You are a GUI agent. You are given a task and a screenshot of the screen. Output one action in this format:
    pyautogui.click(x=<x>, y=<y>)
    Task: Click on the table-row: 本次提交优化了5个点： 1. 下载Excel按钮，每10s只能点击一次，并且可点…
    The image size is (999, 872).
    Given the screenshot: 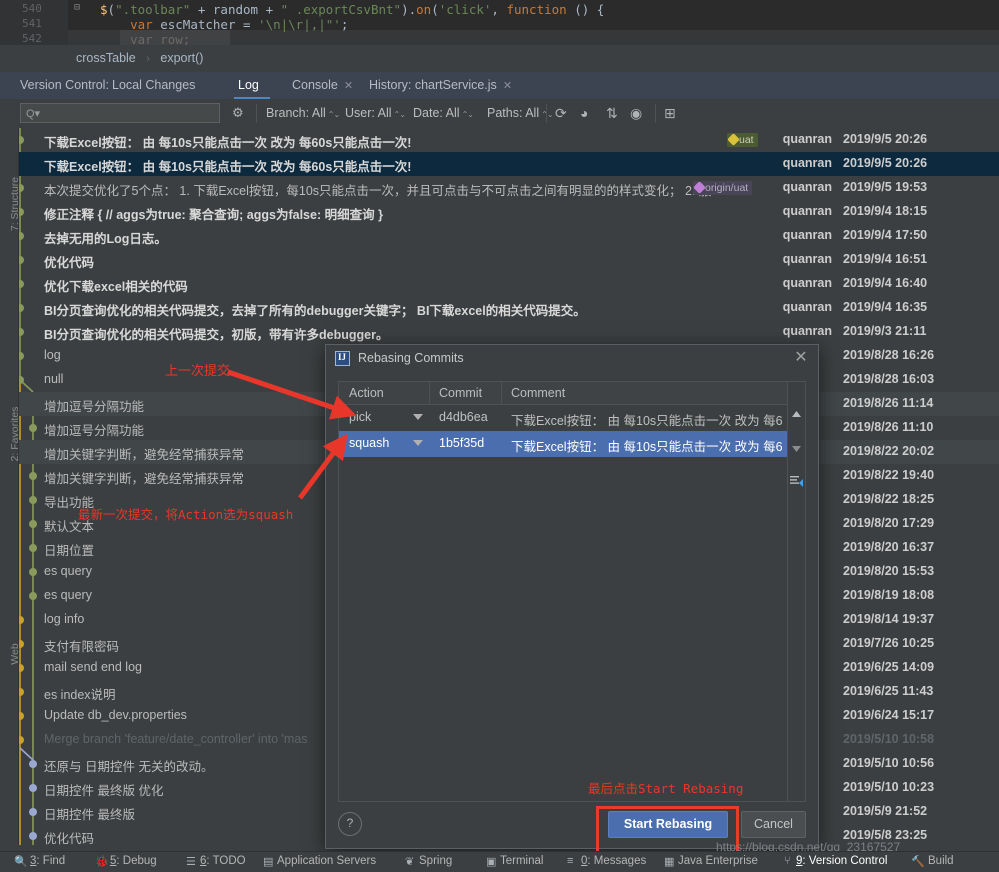 What is the action you would take?
    pyautogui.click(x=499, y=188)
    